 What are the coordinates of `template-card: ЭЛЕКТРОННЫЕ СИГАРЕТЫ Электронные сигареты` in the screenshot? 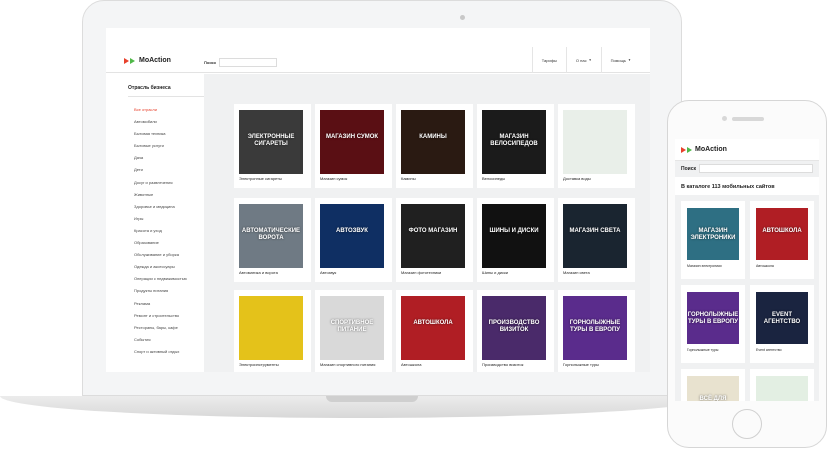 It's located at (272, 146).